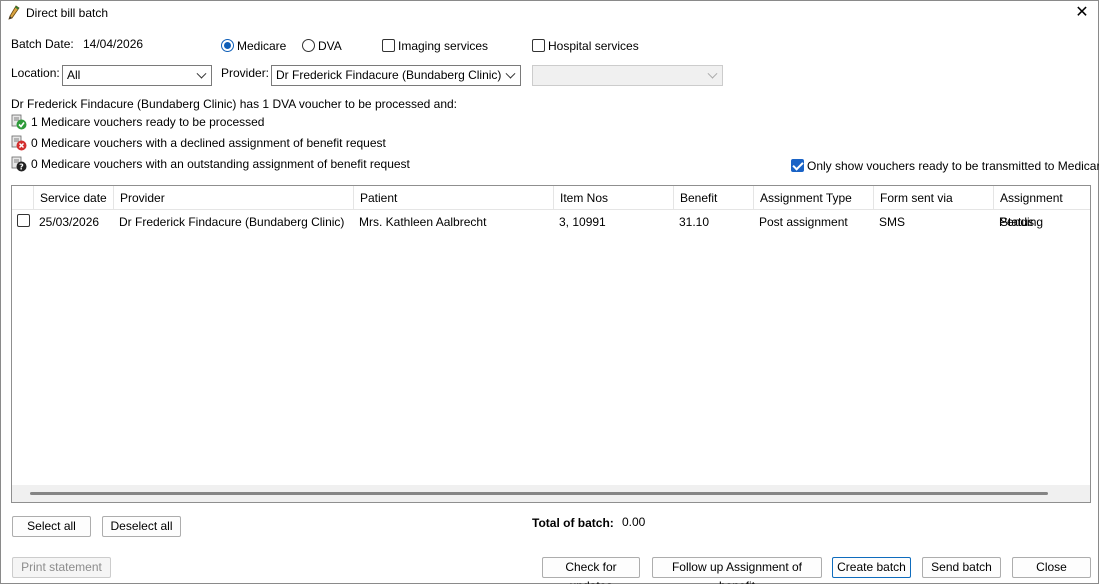 This screenshot has width=1099, height=584. I want to click on column-header-form-sent-via: Form sent via, so click(933, 198).